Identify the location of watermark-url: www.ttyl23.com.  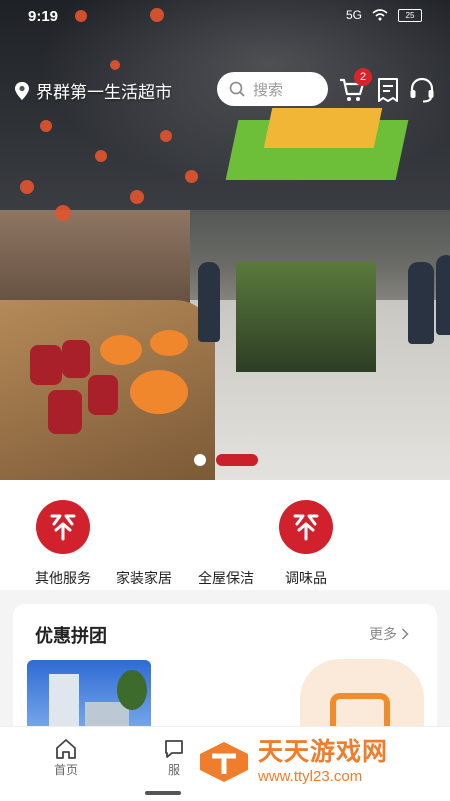
(310, 776).